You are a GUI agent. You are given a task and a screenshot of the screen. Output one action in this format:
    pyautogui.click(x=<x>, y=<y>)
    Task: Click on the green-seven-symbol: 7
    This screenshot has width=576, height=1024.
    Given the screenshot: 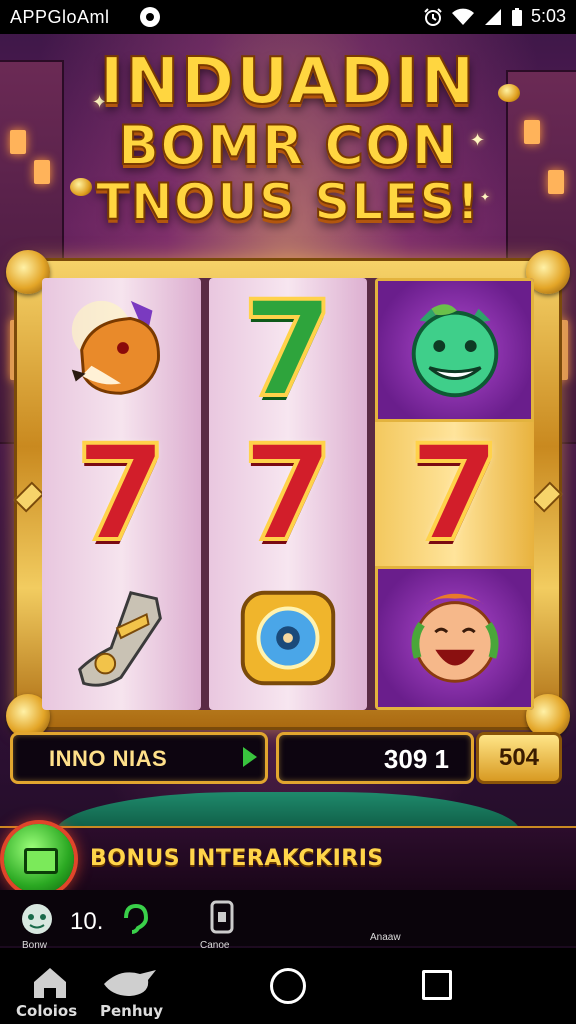 What is the action you would take?
    pyautogui.click(x=288, y=352)
    